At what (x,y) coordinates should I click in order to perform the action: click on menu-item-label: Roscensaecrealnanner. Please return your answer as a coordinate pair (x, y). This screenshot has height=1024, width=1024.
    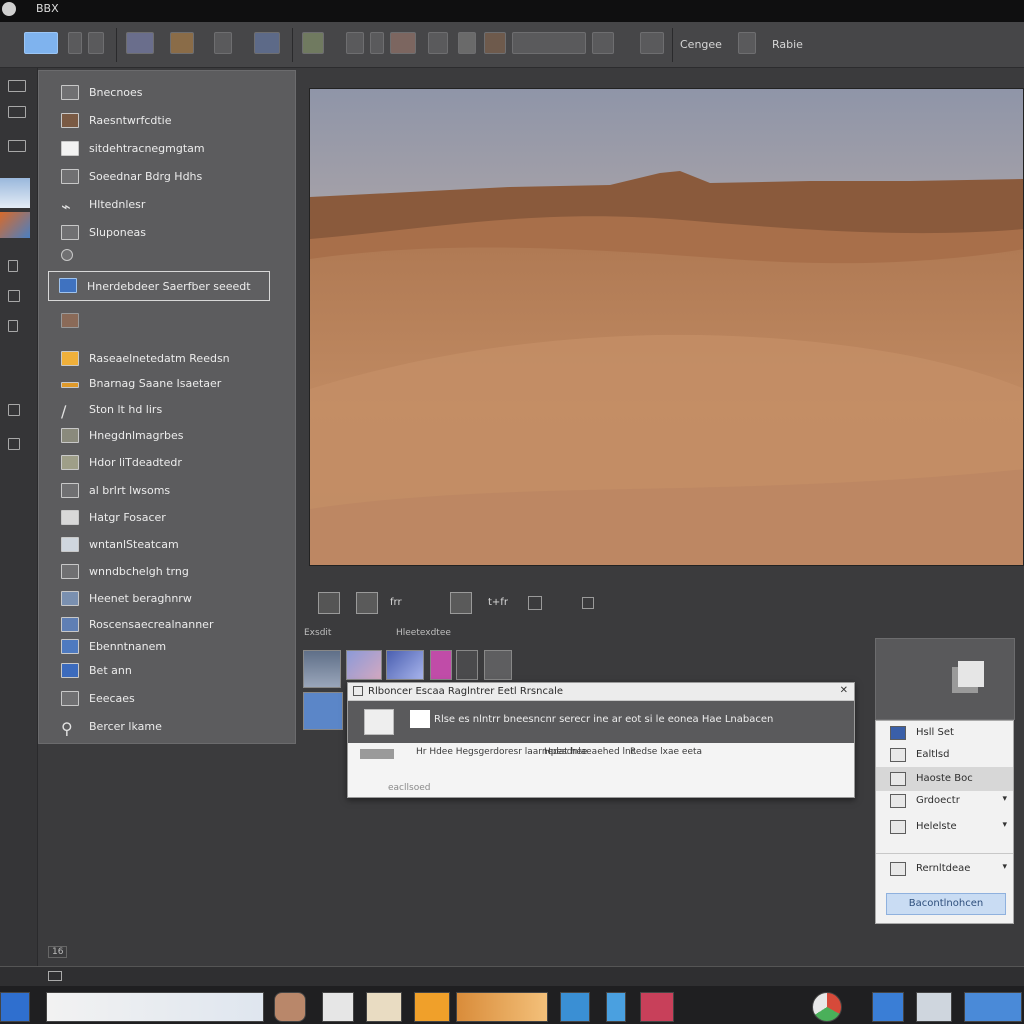
    Looking at the image, I should click on (151, 624).